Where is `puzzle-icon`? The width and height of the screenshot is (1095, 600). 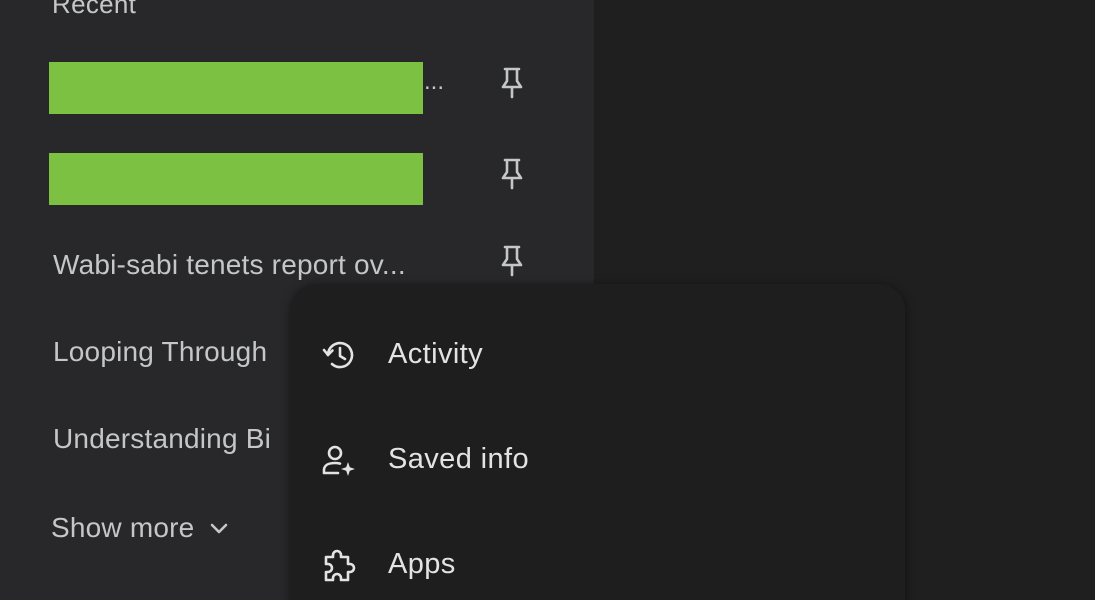 puzzle-icon is located at coordinates (339, 565).